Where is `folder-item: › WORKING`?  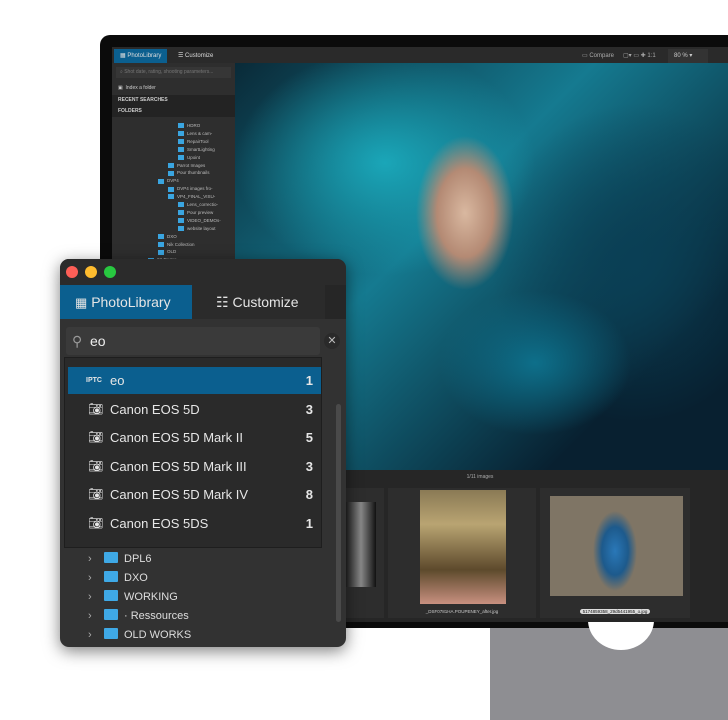 folder-item: › WORKING is located at coordinates (133, 597).